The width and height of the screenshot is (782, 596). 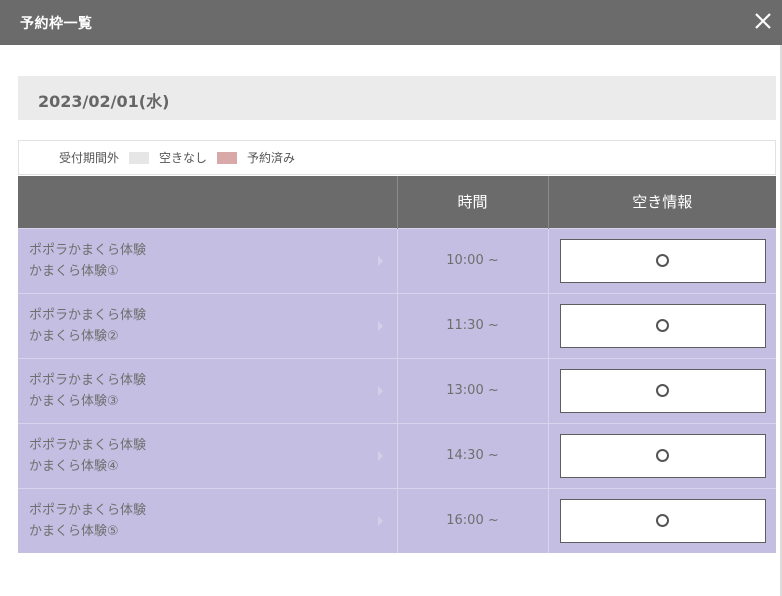 I want to click on table-row: ポポラかまくら体験 かまくら体験⑤ 16:00 ~, so click(x=397, y=520).